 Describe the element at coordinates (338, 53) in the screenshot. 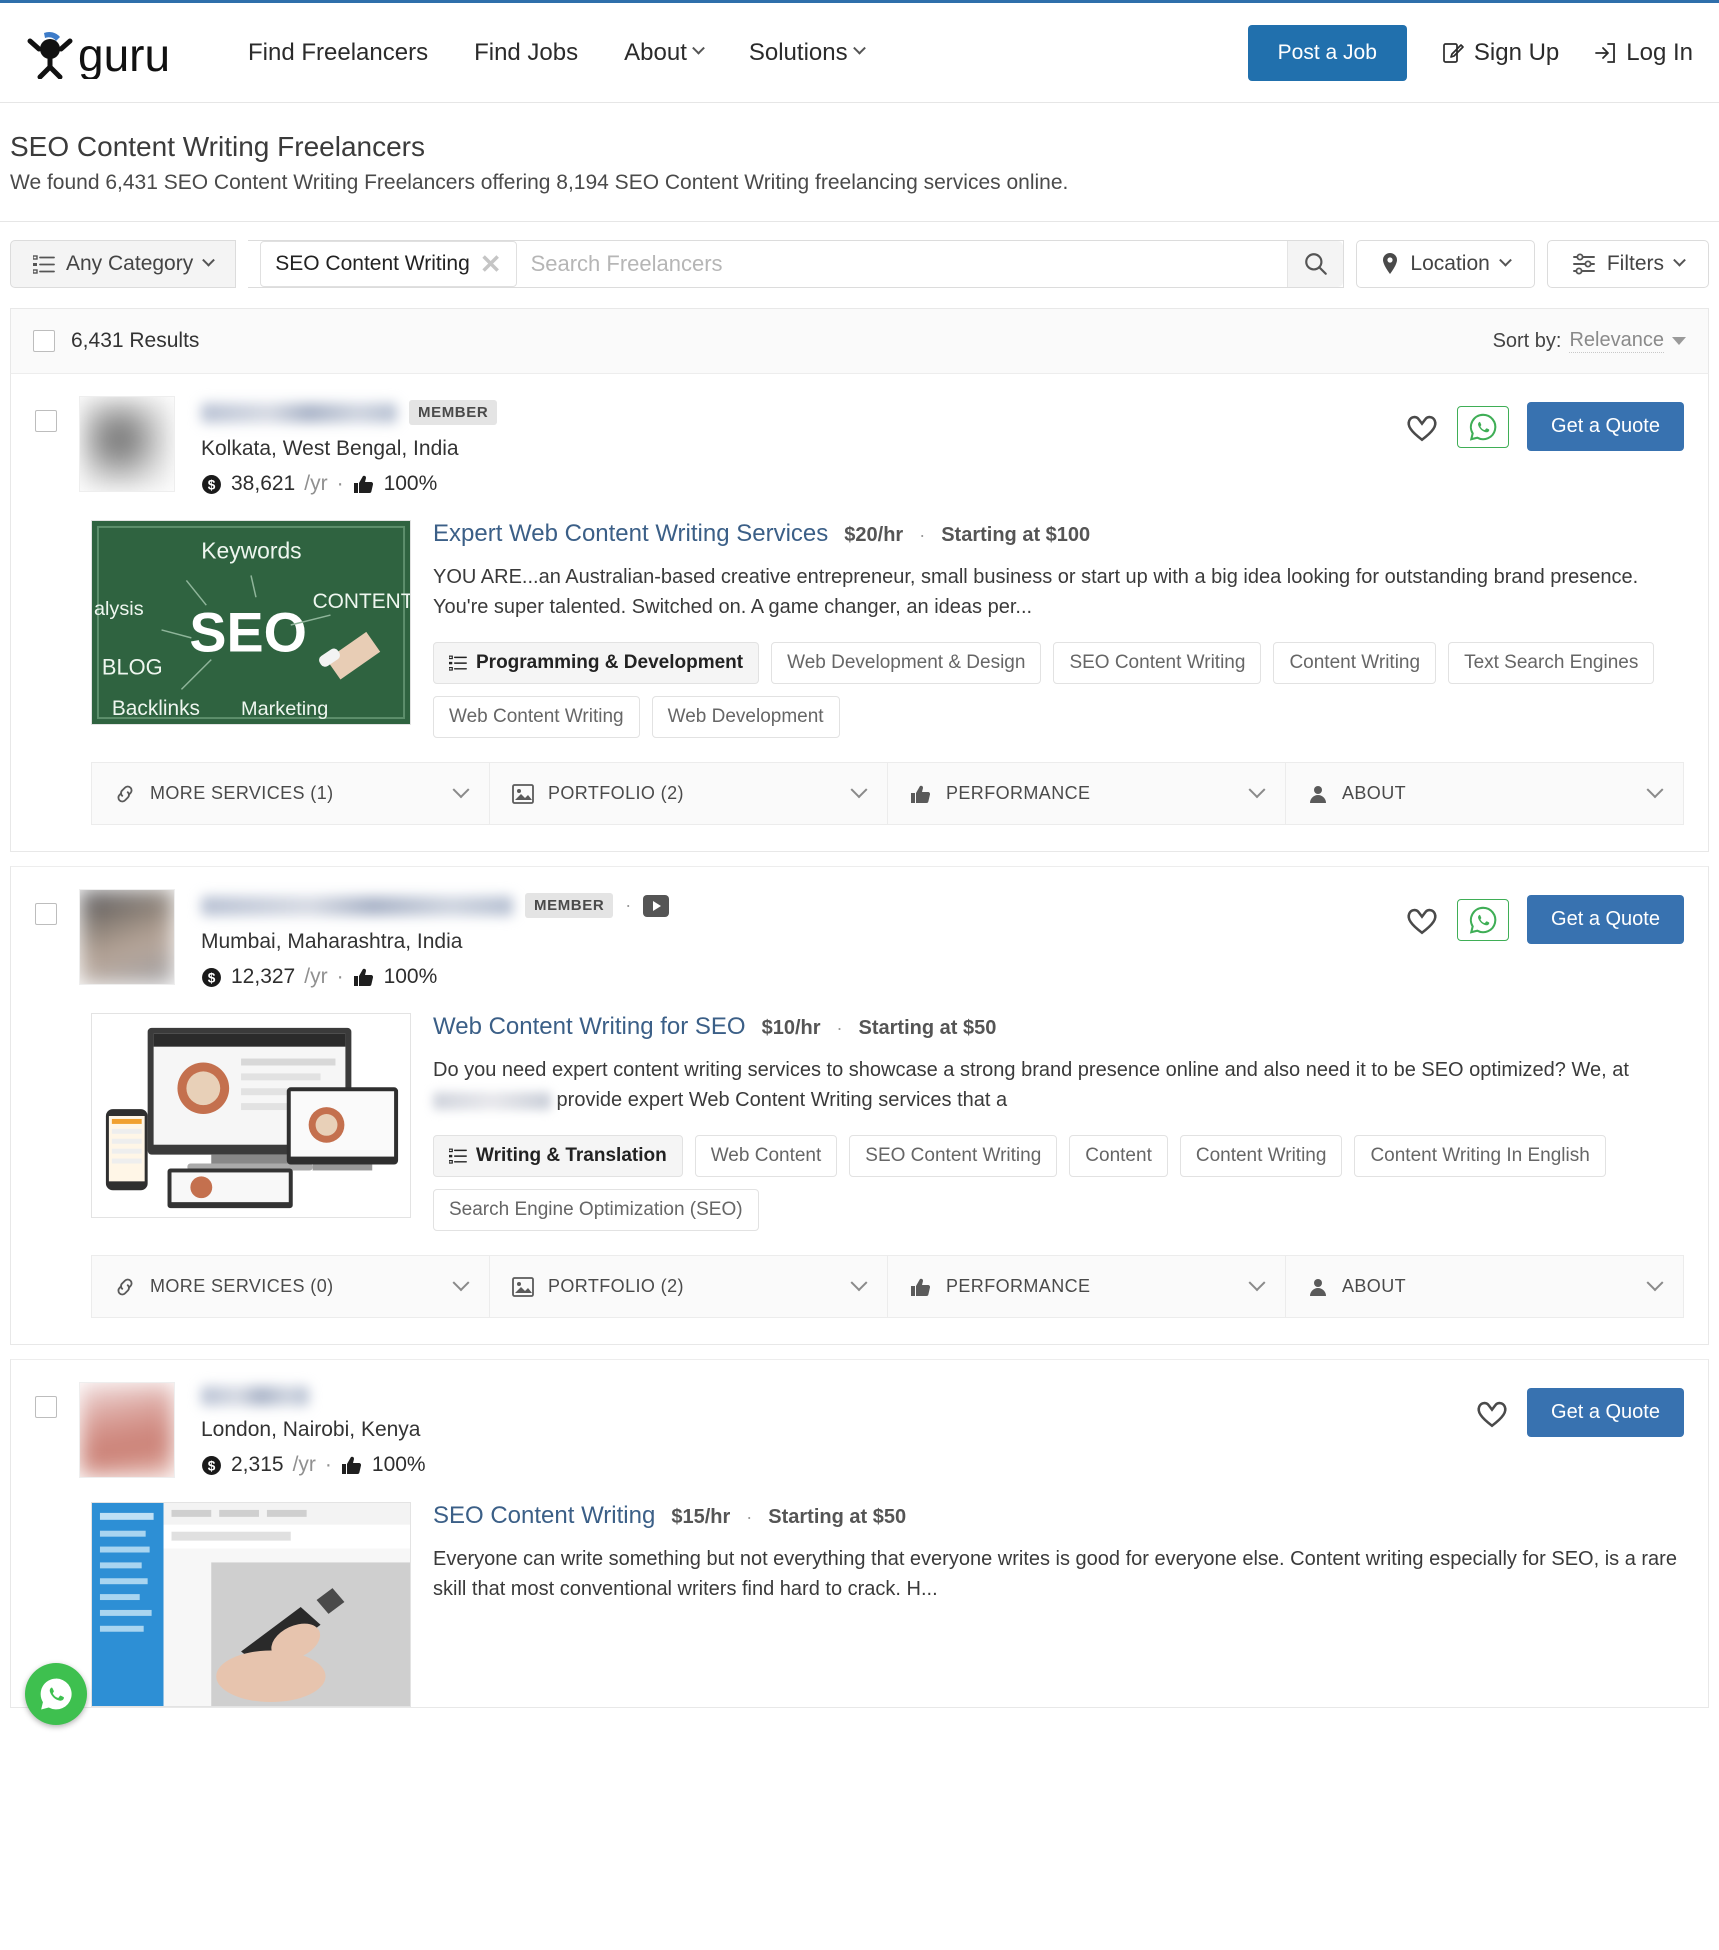

I see `nav-item-find-freelancers: Find Freelancers` at that location.